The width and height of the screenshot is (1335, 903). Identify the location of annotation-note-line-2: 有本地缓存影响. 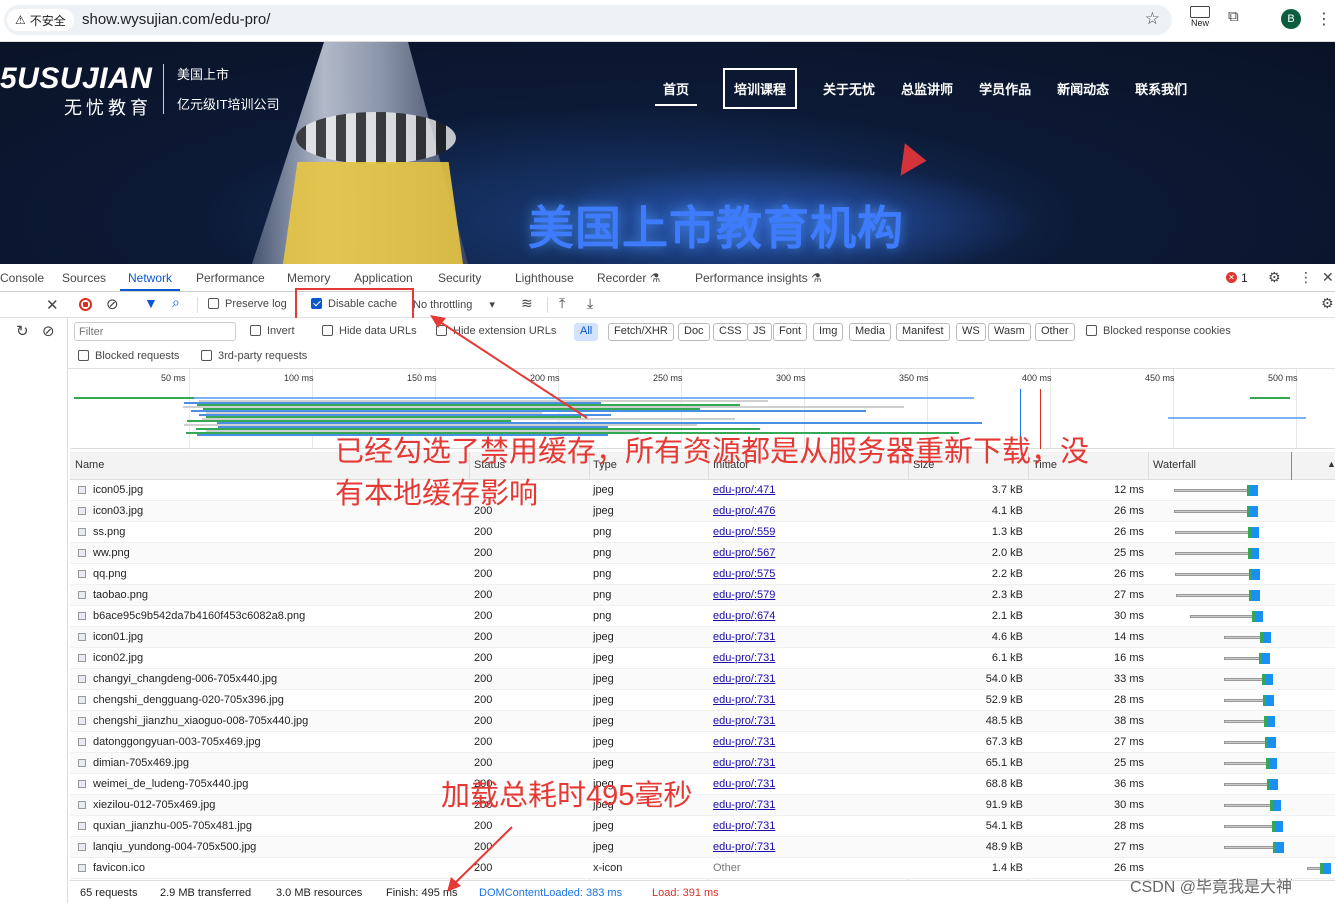
(437, 494).